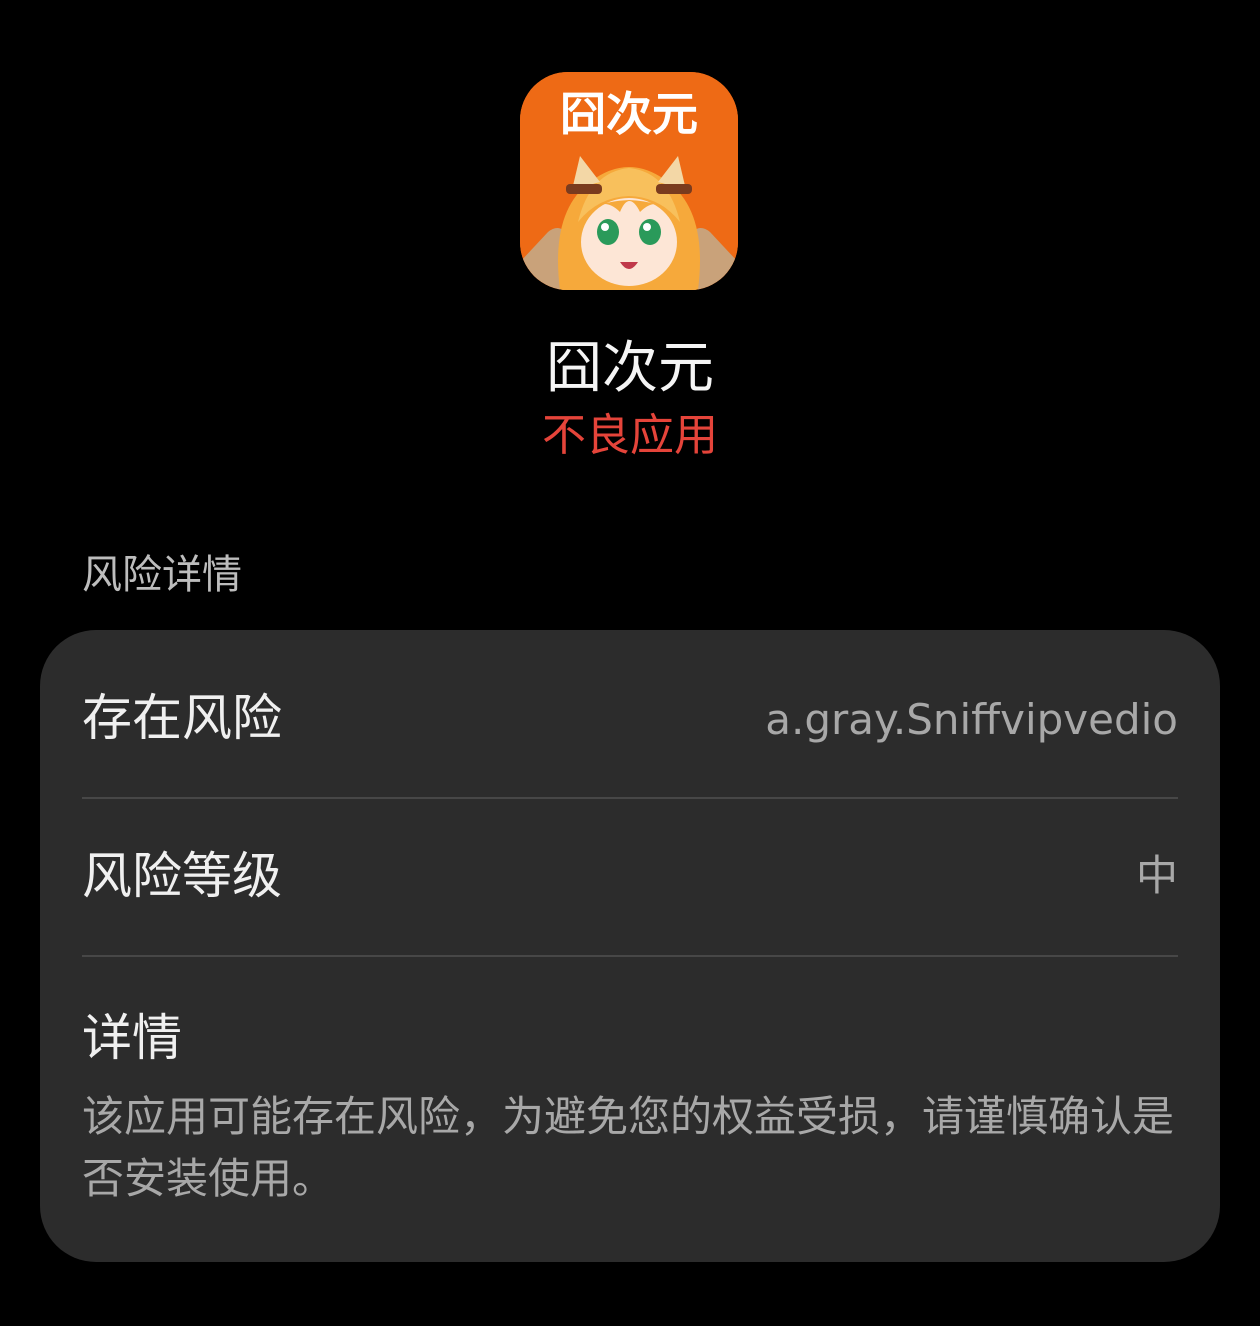  I want to click on risk-level-label: 风险等级, so click(182, 876).